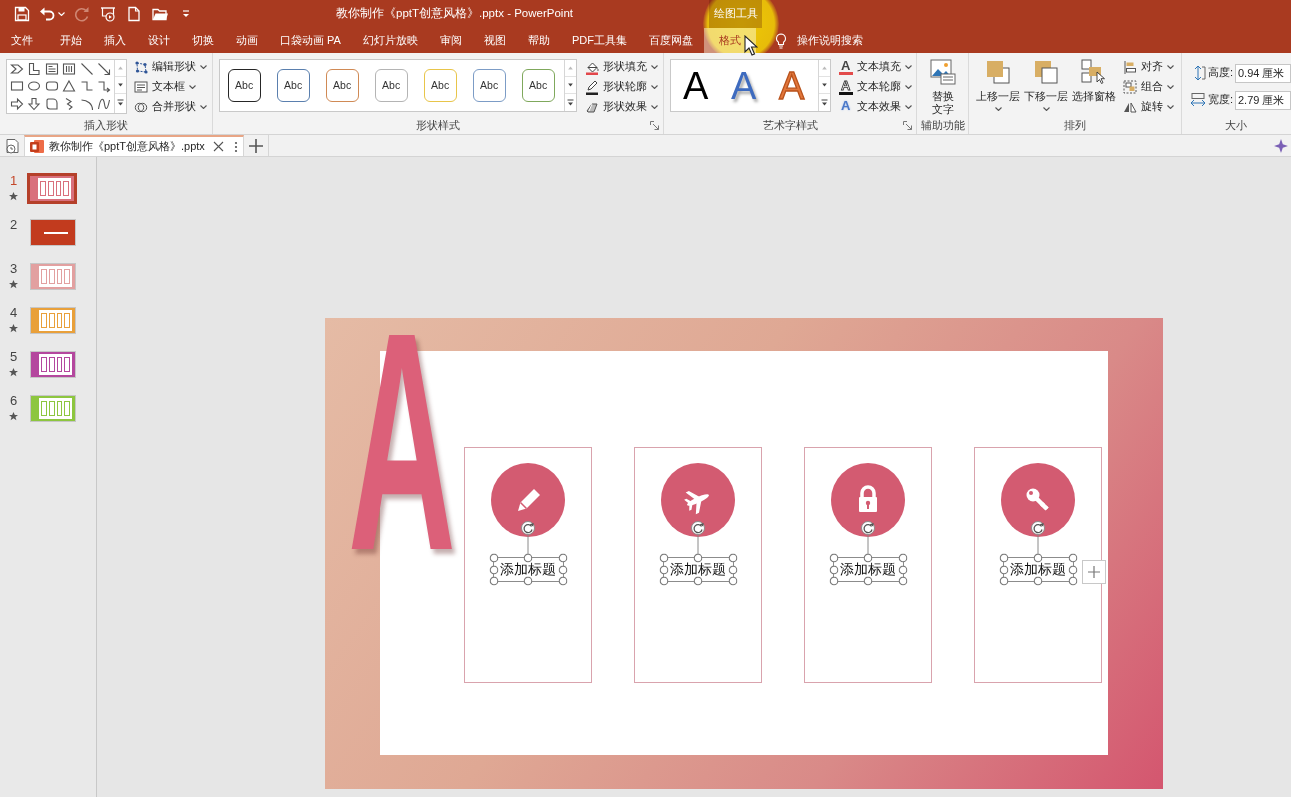 The height and width of the screenshot is (797, 1291). I want to click on menu-tab: 切换, so click(203, 40).